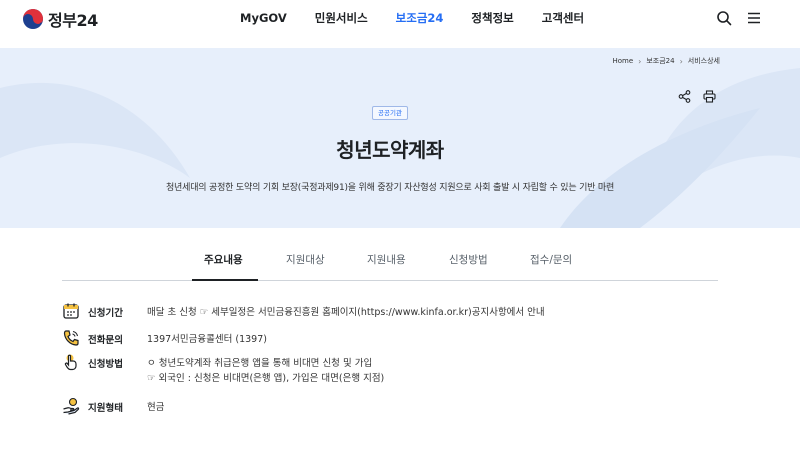 The height and width of the screenshot is (468, 800). Describe the element at coordinates (563, 18) in the screenshot. I see `nav-item-customer-center: 고객센터` at that location.